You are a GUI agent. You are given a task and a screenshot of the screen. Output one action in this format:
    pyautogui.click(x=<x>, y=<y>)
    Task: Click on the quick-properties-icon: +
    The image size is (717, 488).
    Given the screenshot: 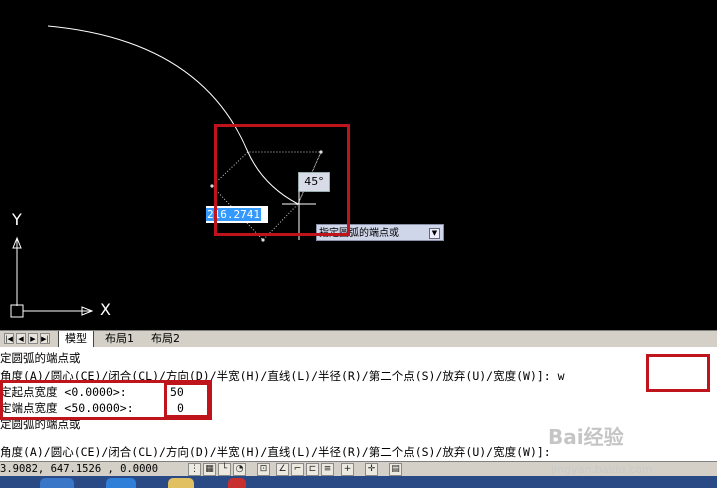 What is the action you would take?
    pyautogui.click(x=347, y=469)
    